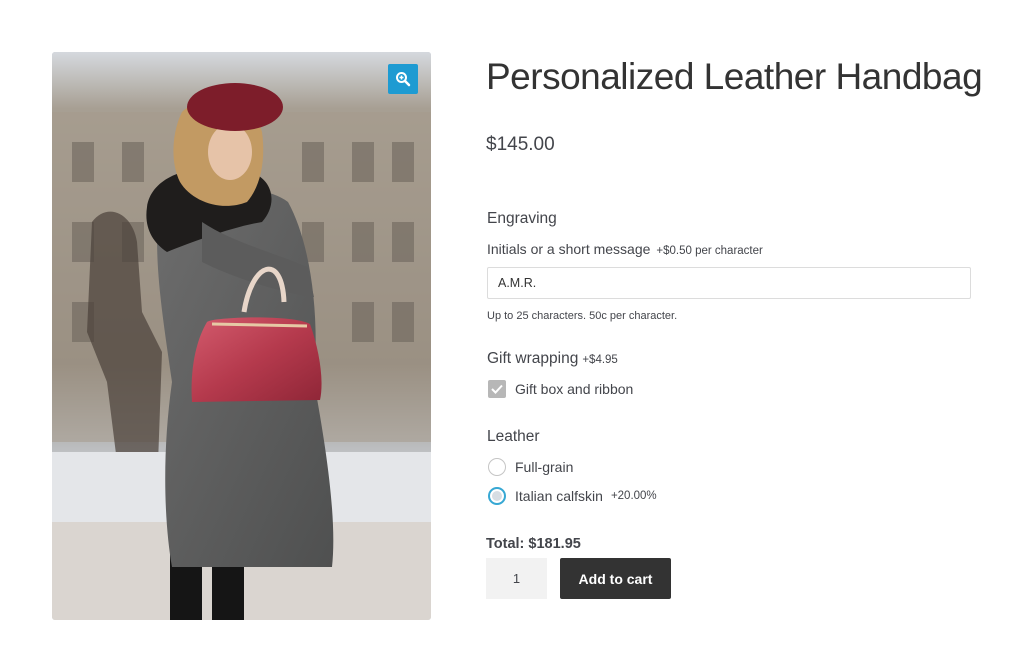  What do you see at coordinates (513, 436) in the screenshot?
I see `leather-heading: Leather` at bounding box center [513, 436].